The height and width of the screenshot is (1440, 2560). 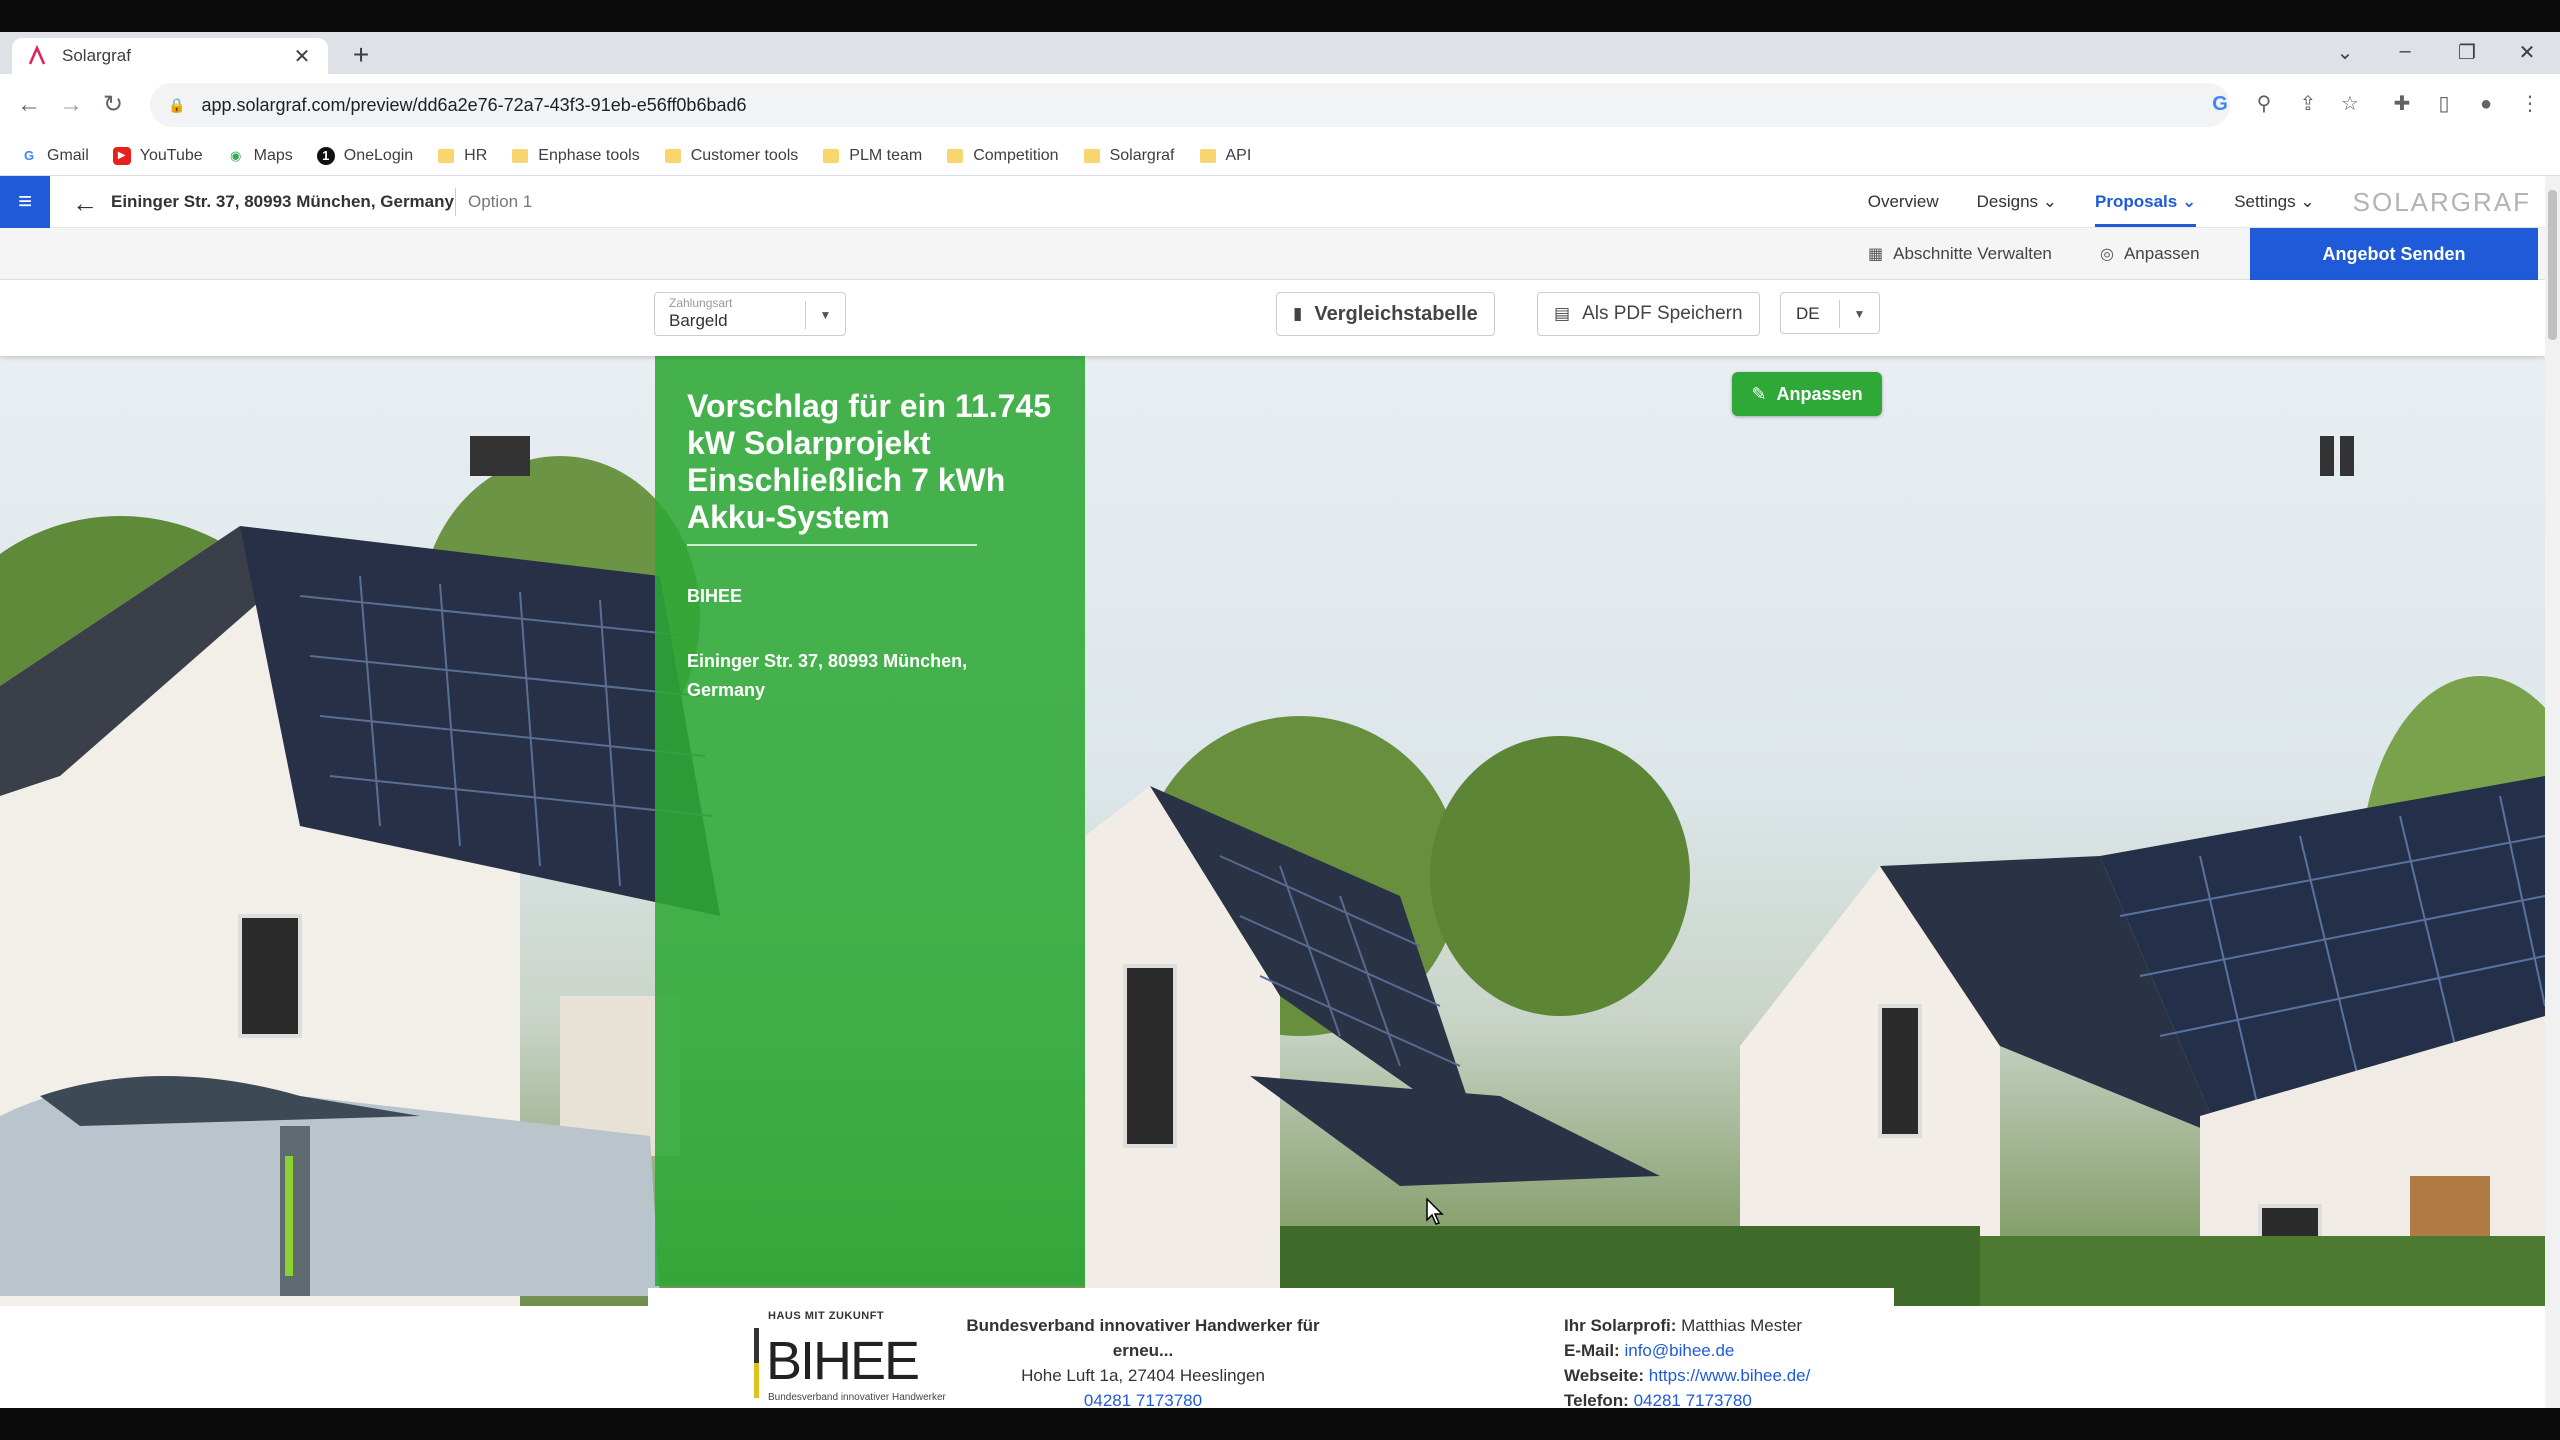 What do you see at coordinates (1876, 254) in the screenshot?
I see `grid-icon: ▦` at bounding box center [1876, 254].